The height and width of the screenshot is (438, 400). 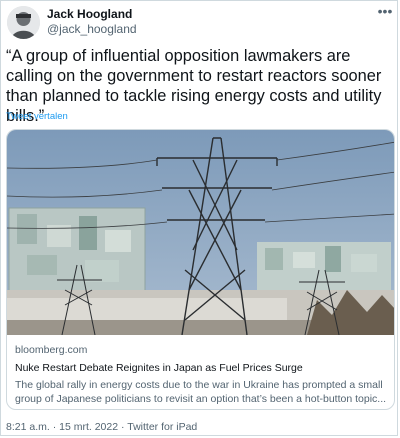 I want to click on avatar, so click(x=23, y=22).